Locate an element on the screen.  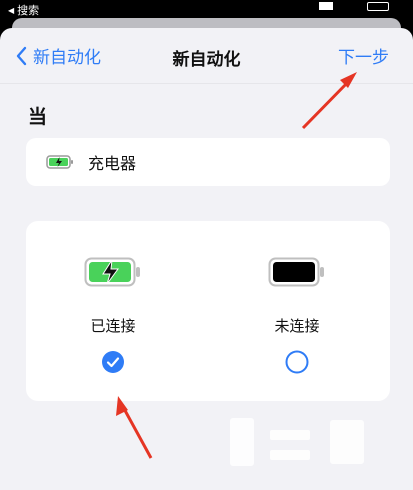
empty-circle-icon is located at coordinates (297, 362).